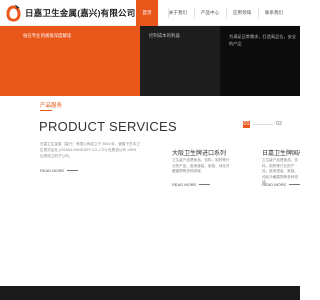 Image resolution: width=320 pixels, height=300 pixels. Describe the element at coordinates (274, 13) in the screenshot. I see `nav-item-contact: 联系我们` at that location.